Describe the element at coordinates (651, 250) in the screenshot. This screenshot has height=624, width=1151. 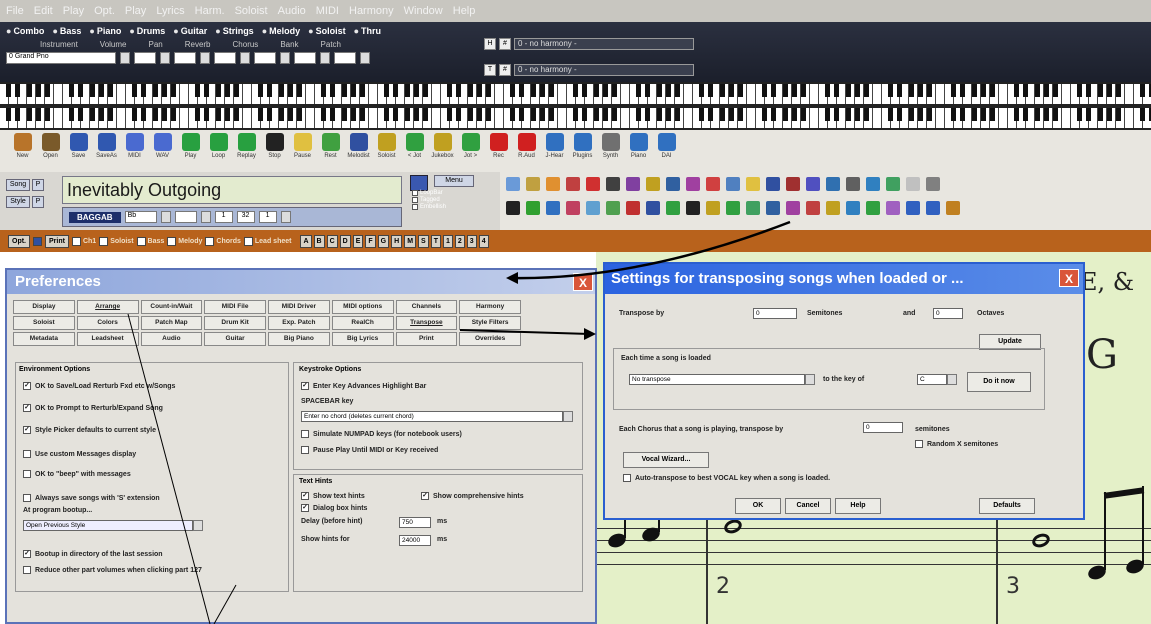
I see `arrow-to-preferences` at that location.